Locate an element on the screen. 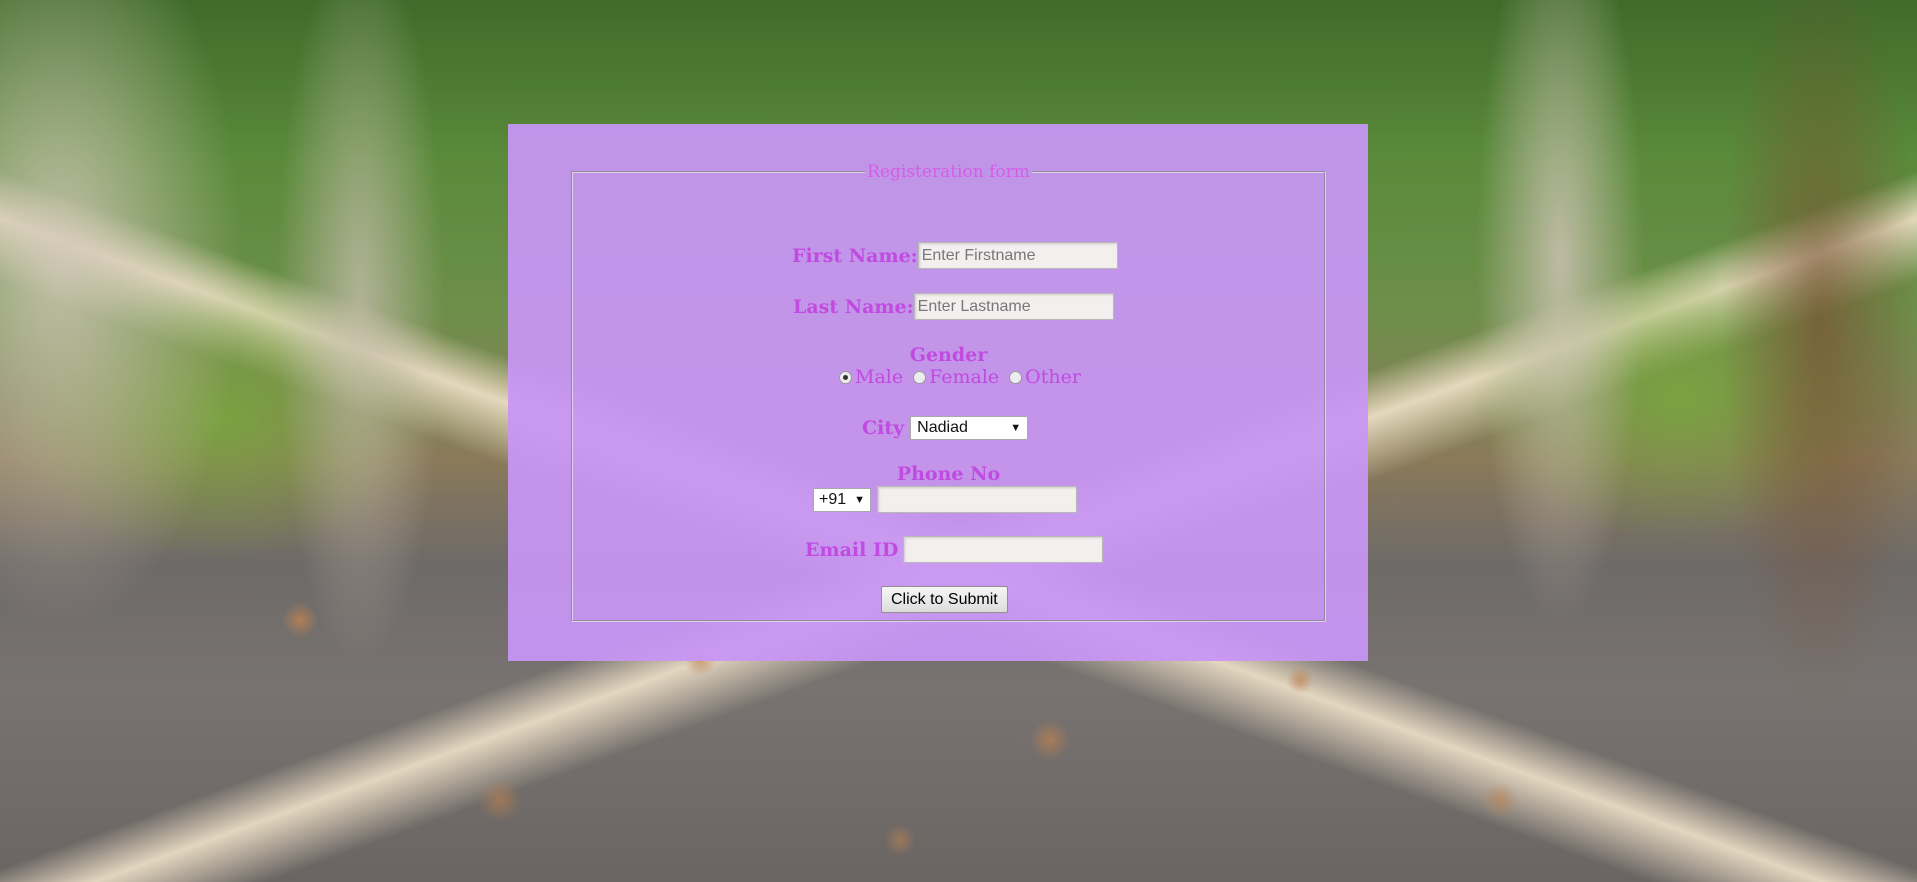  last-name-row: Last Name: is located at coordinates (953, 306).